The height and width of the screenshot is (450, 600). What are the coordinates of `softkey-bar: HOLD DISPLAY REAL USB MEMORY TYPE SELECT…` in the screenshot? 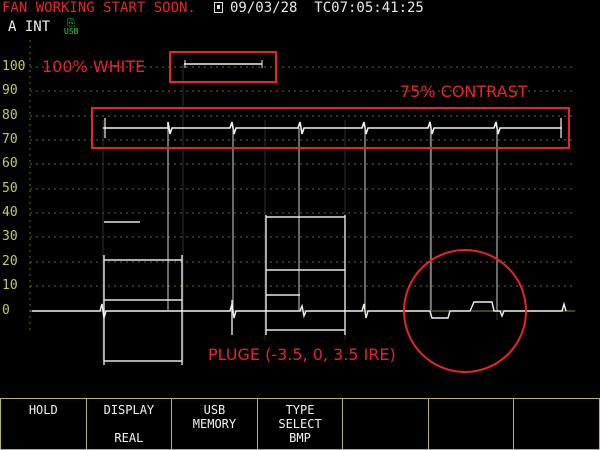 It's located at (300, 424).